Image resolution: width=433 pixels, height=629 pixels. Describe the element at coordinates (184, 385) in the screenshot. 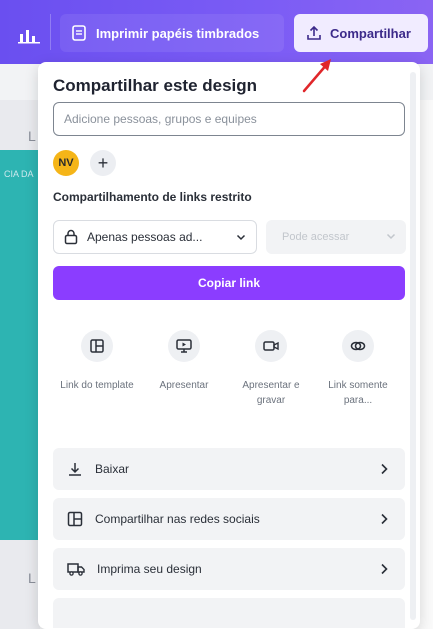

I see `option-label: Apresentar` at that location.